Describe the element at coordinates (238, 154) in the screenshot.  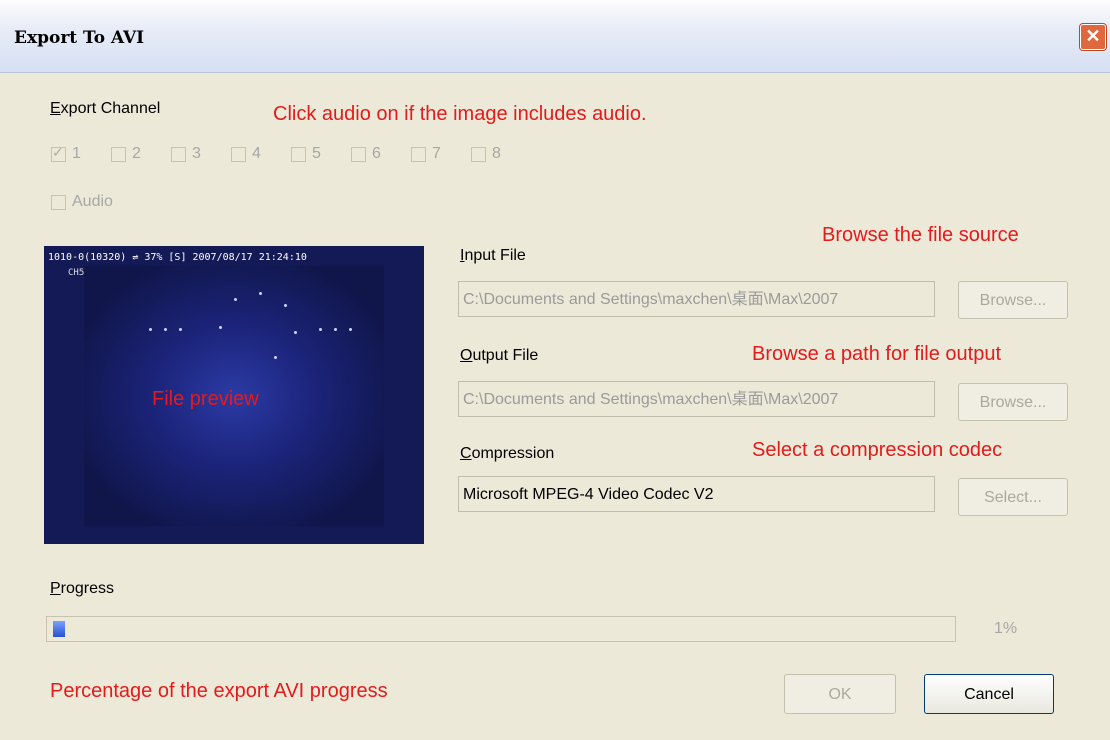
I see `channel-4-checkbox` at that location.